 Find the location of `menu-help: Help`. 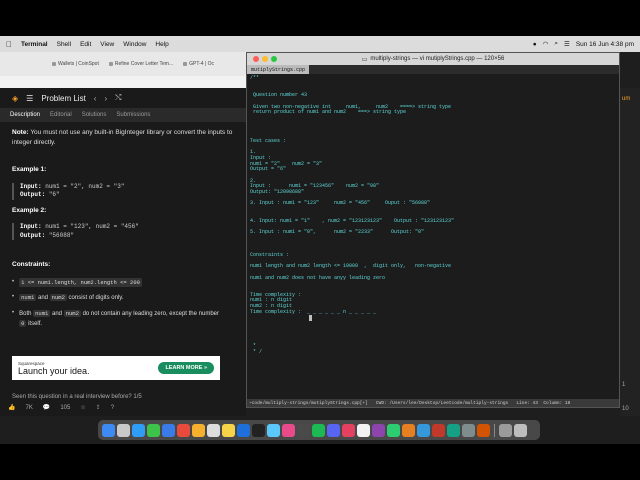

menu-help: Help is located at coordinates (161, 44).